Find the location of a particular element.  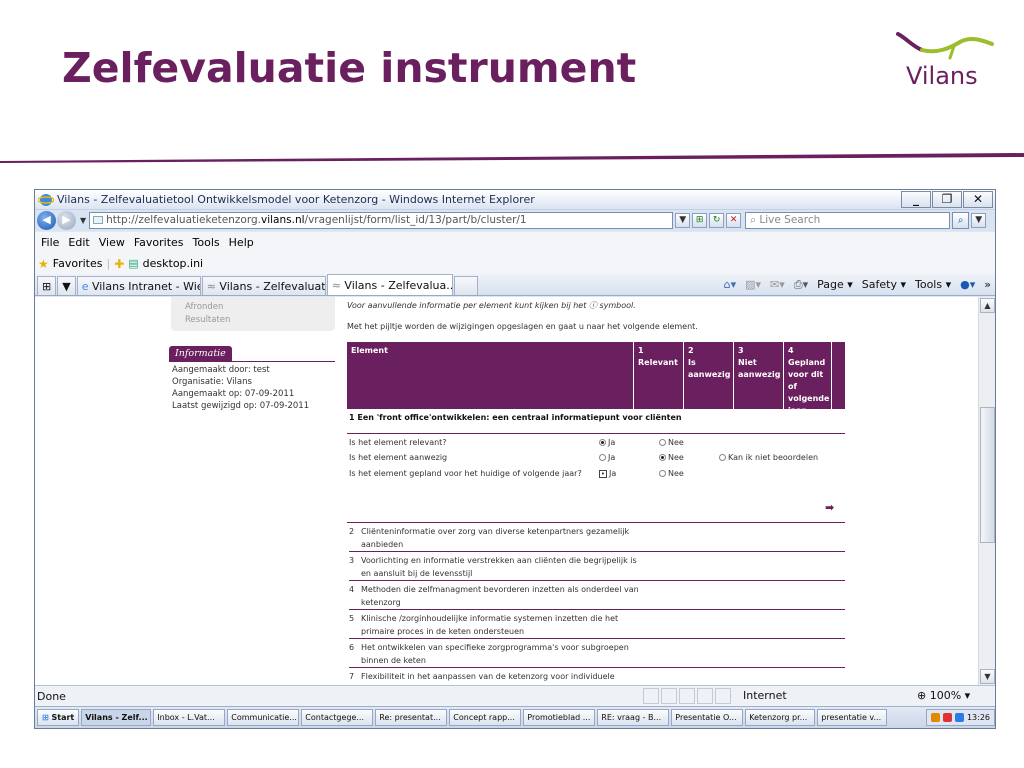

compat-view-icon: ⊞ is located at coordinates (700, 220).